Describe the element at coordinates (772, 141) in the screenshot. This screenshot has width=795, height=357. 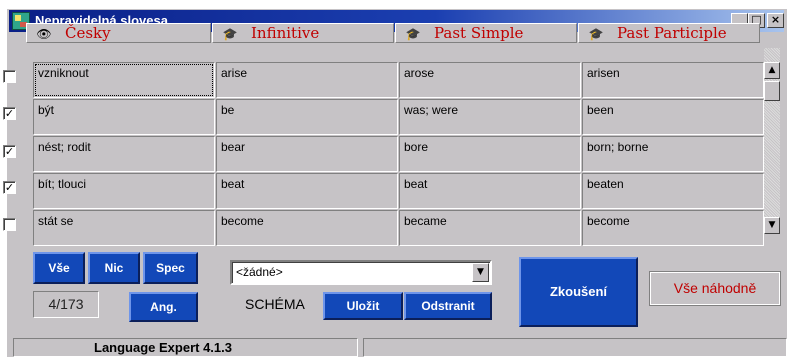
I see `vertical-scrollbar: ▲ ▼` at that location.